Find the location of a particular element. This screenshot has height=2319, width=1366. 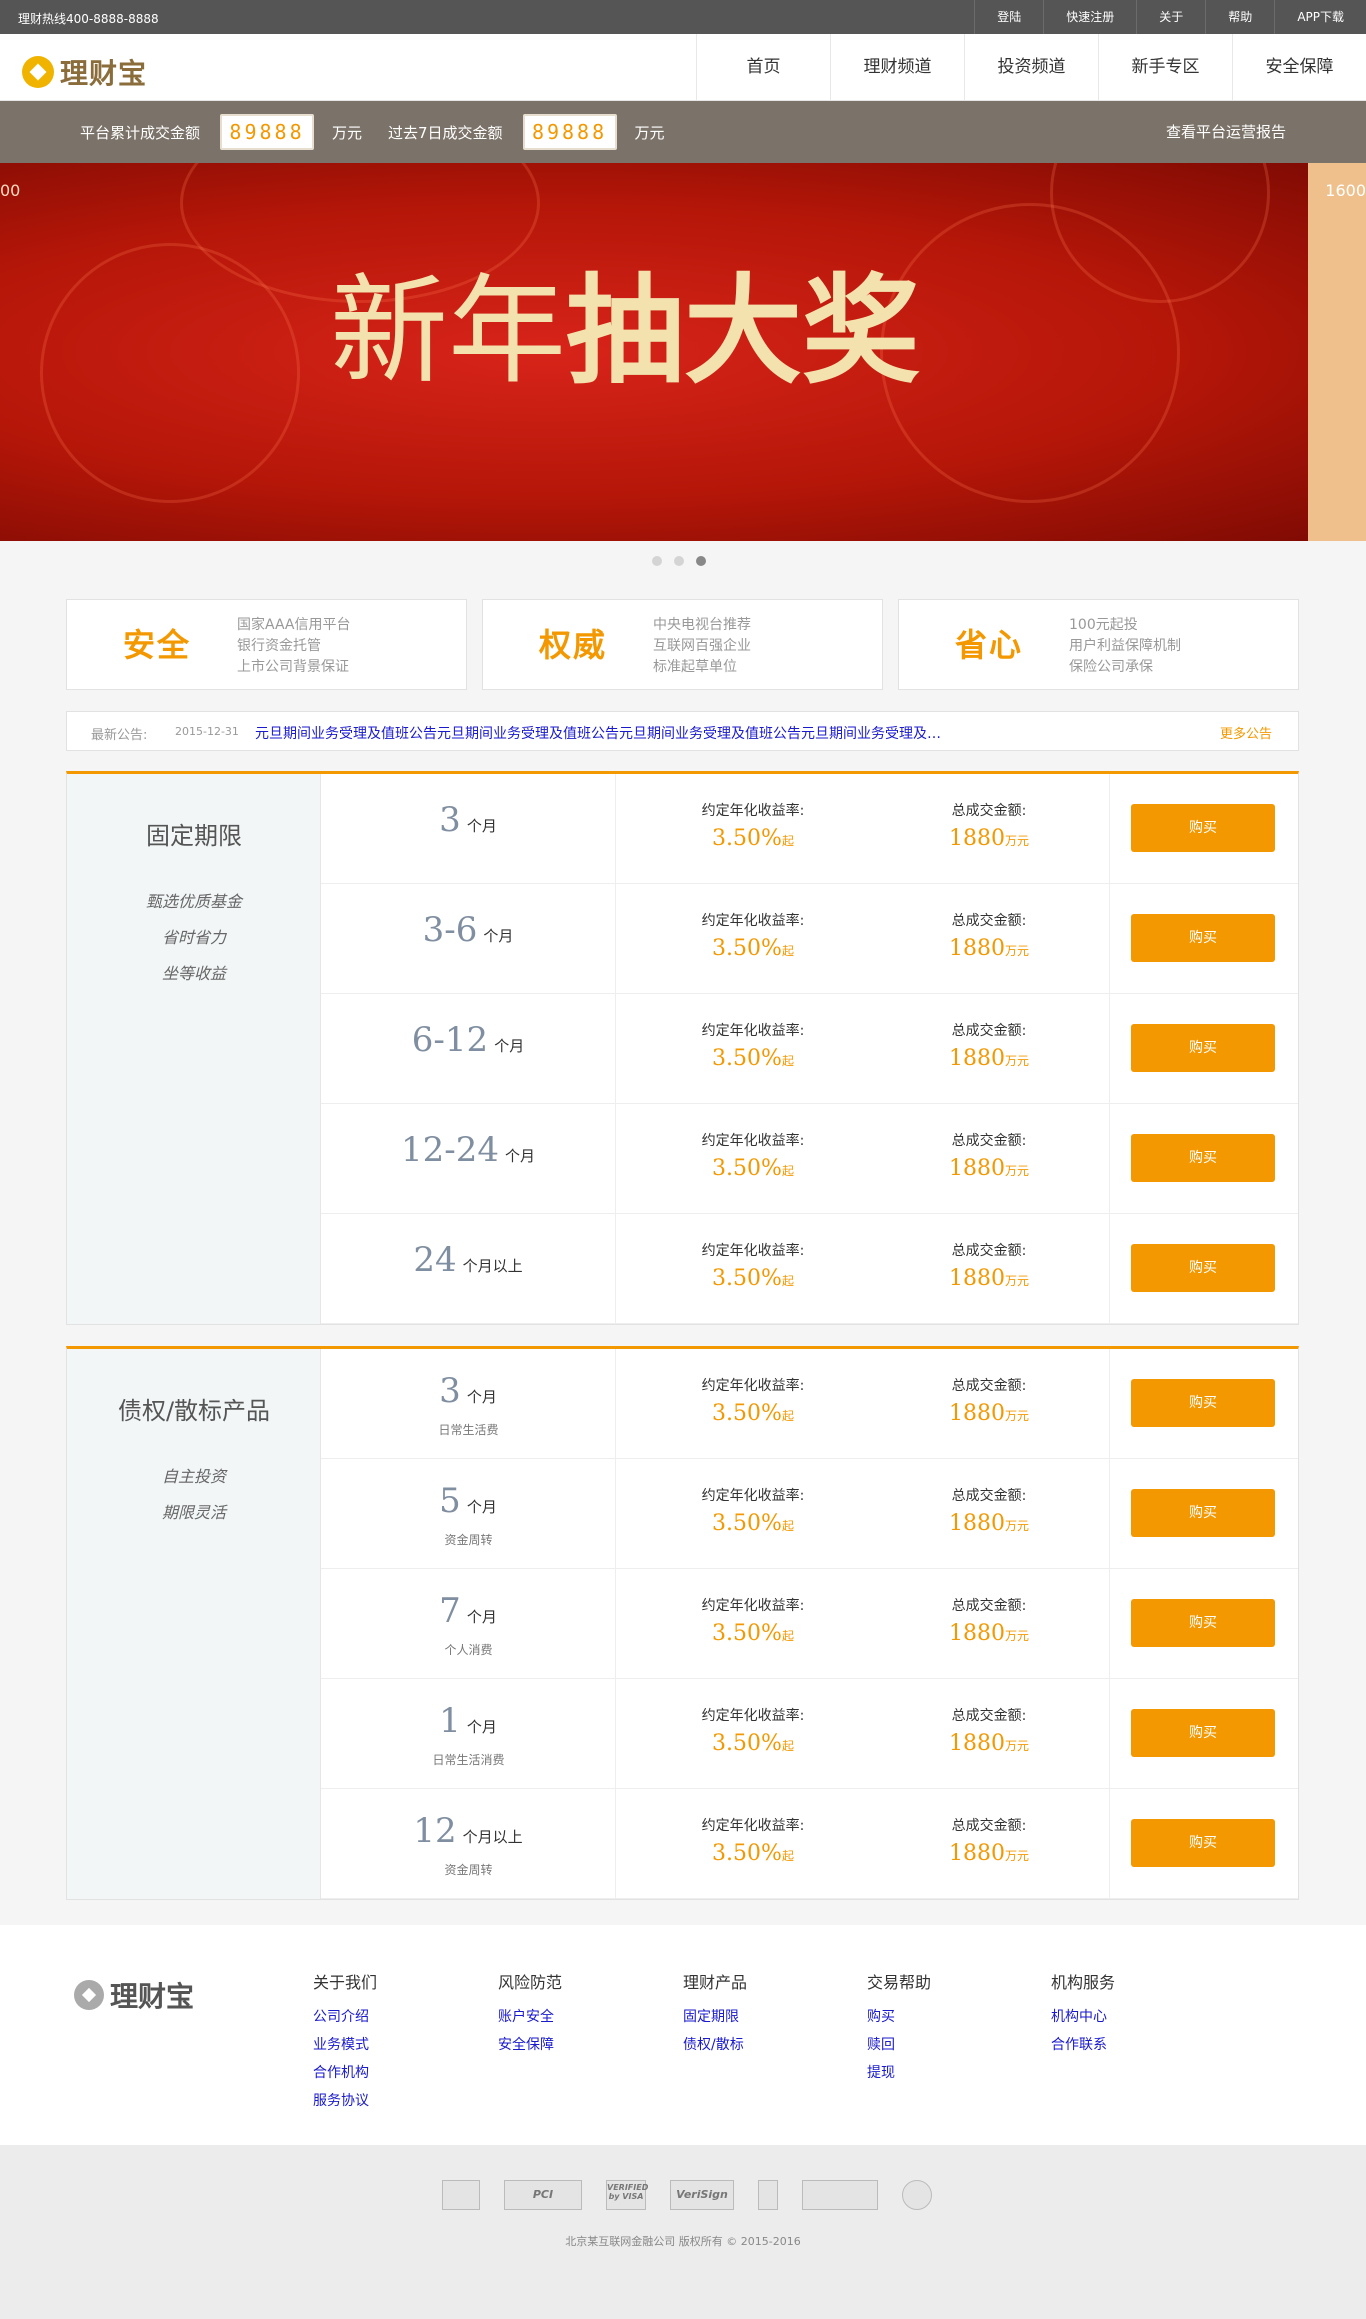

term-purpose: 个人消费 is located at coordinates (468, 1650).